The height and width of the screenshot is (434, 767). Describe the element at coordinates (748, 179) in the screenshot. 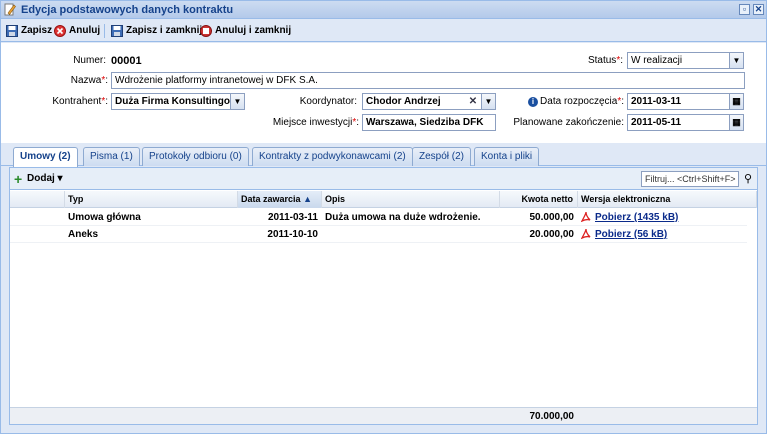

I see `search-icon: ⚲` at that location.